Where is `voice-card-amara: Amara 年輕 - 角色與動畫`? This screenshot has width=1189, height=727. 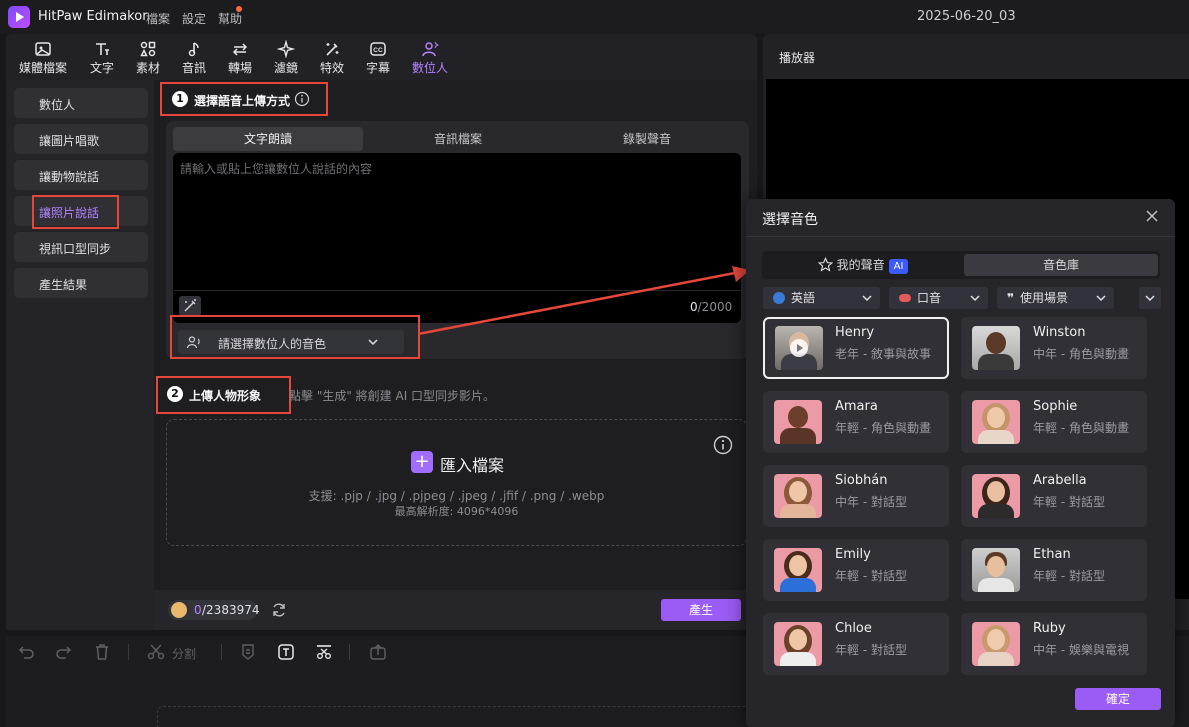
voice-card-amara: Amara 年輕 - 角色與動畫 is located at coordinates (856, 422).